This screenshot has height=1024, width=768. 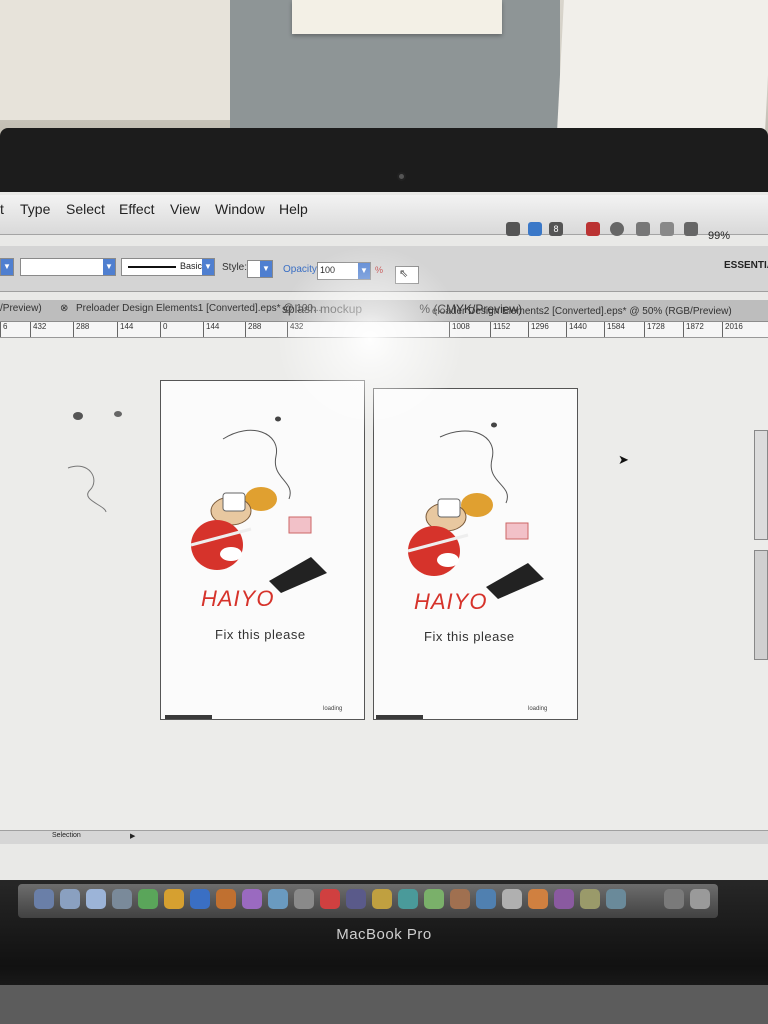 What do you see at coordinates (235, 267) in the screenshot?
I see `style-label: Style:` at bounding box center [235, 267].